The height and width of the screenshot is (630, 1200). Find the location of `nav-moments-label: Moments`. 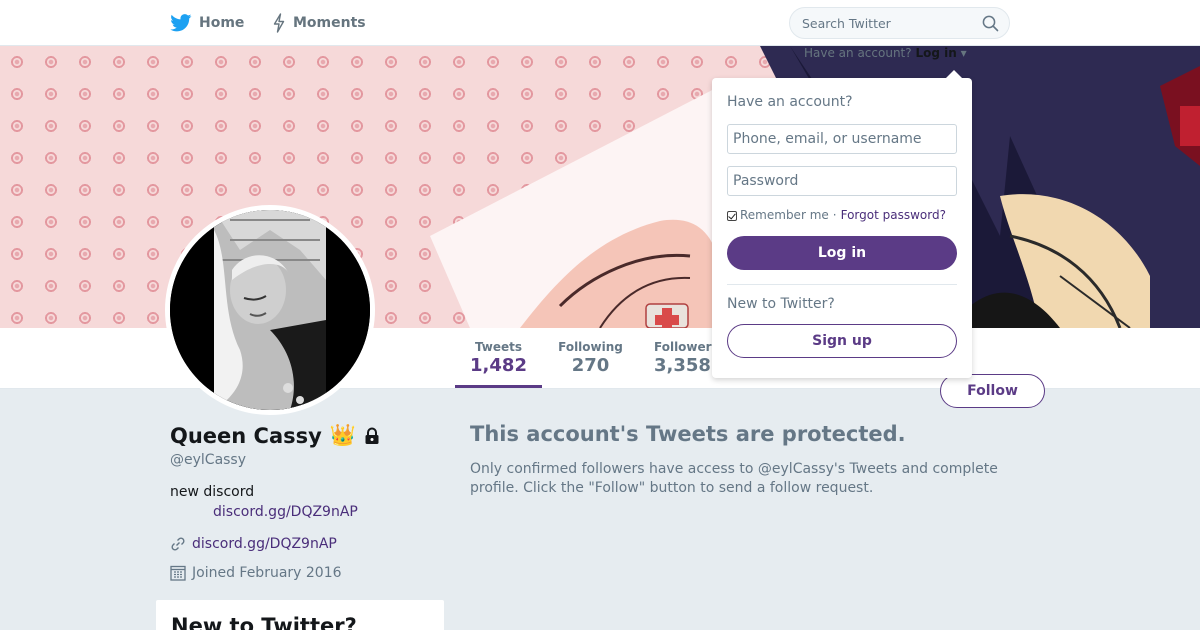

nav-moments-label: Moments is located at coordinates (329, 23).